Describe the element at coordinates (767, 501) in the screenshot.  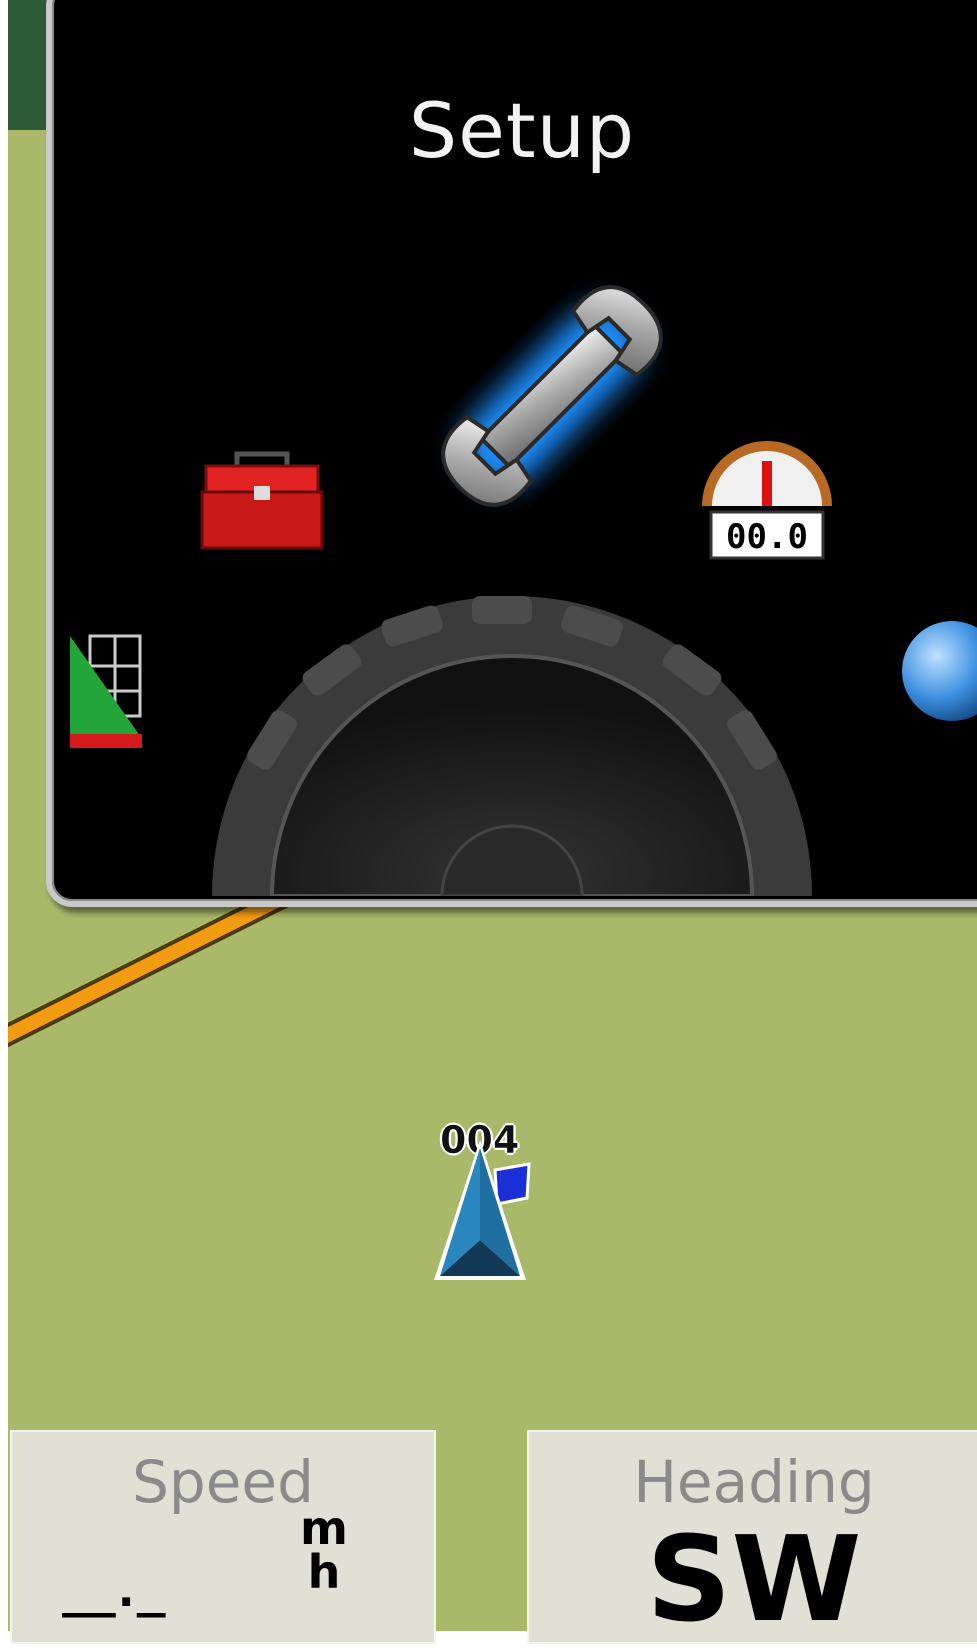
I see `gauge-icon: 00.0` at that location.